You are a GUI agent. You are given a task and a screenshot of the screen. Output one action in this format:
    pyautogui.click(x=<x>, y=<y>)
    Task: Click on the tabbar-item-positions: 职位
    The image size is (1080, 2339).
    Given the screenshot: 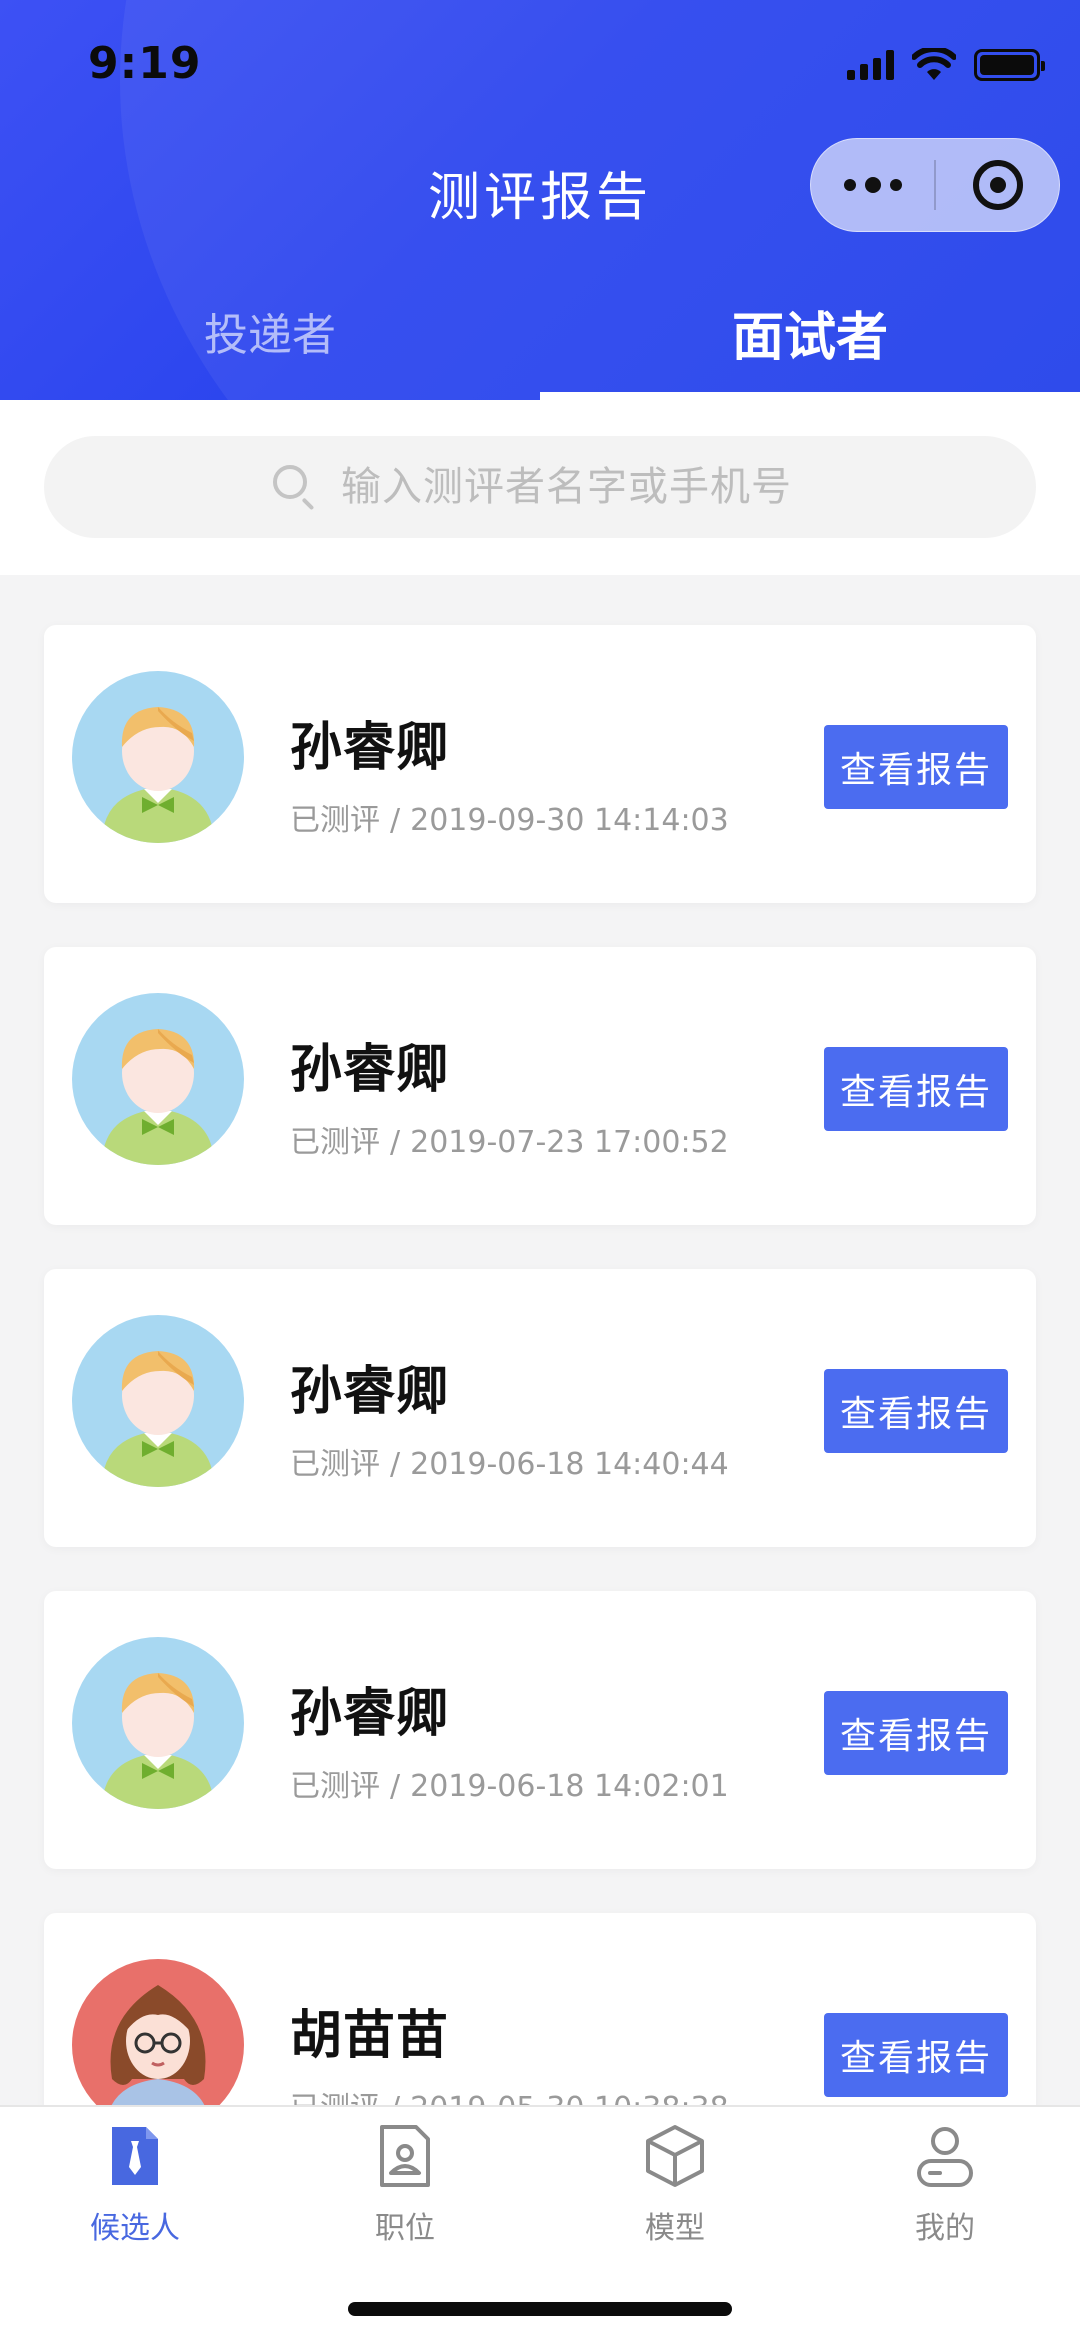 What is the action you would take?
    pyautogui.click(x=405, y=2184)
    